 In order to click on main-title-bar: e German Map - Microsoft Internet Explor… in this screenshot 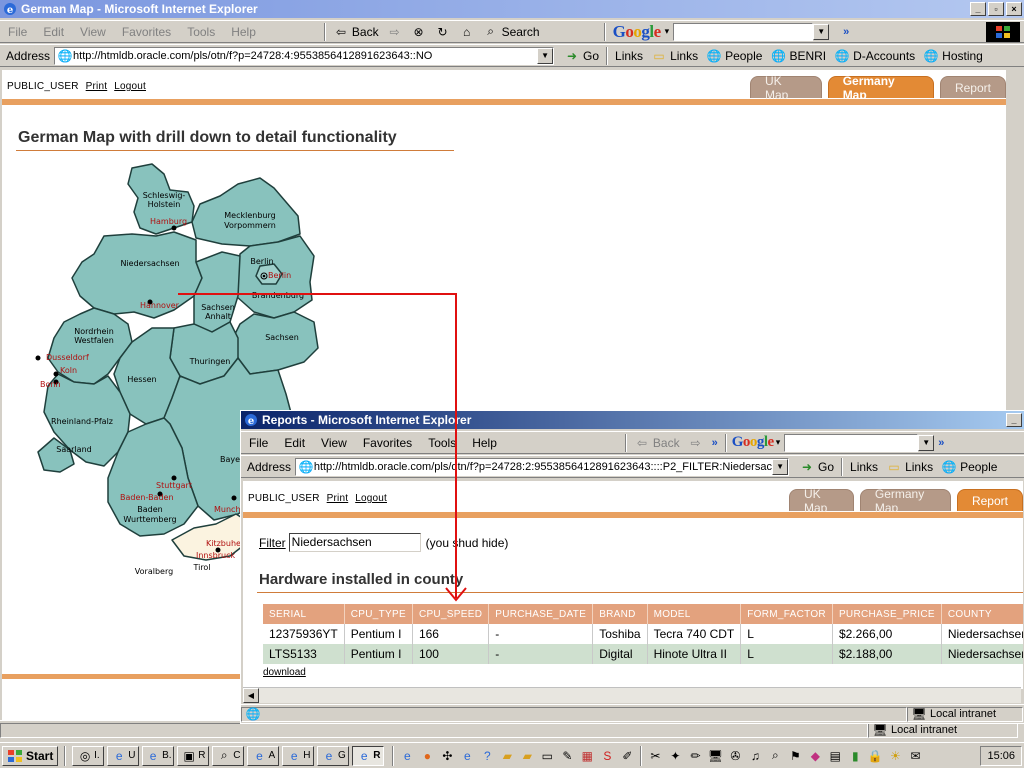, I will do `click(512, 9)`.